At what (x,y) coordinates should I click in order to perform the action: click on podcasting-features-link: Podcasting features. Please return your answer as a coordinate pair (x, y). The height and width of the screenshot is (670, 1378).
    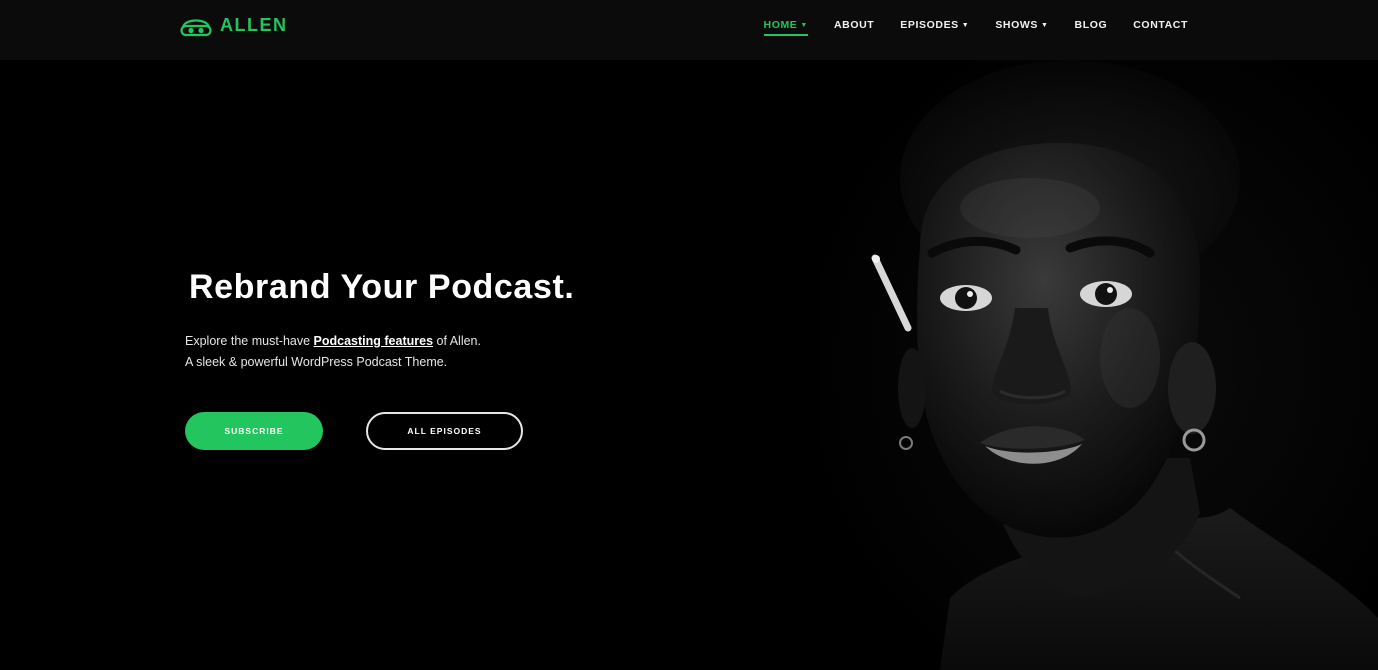
    Looking at the image, I should click on (373, 341).